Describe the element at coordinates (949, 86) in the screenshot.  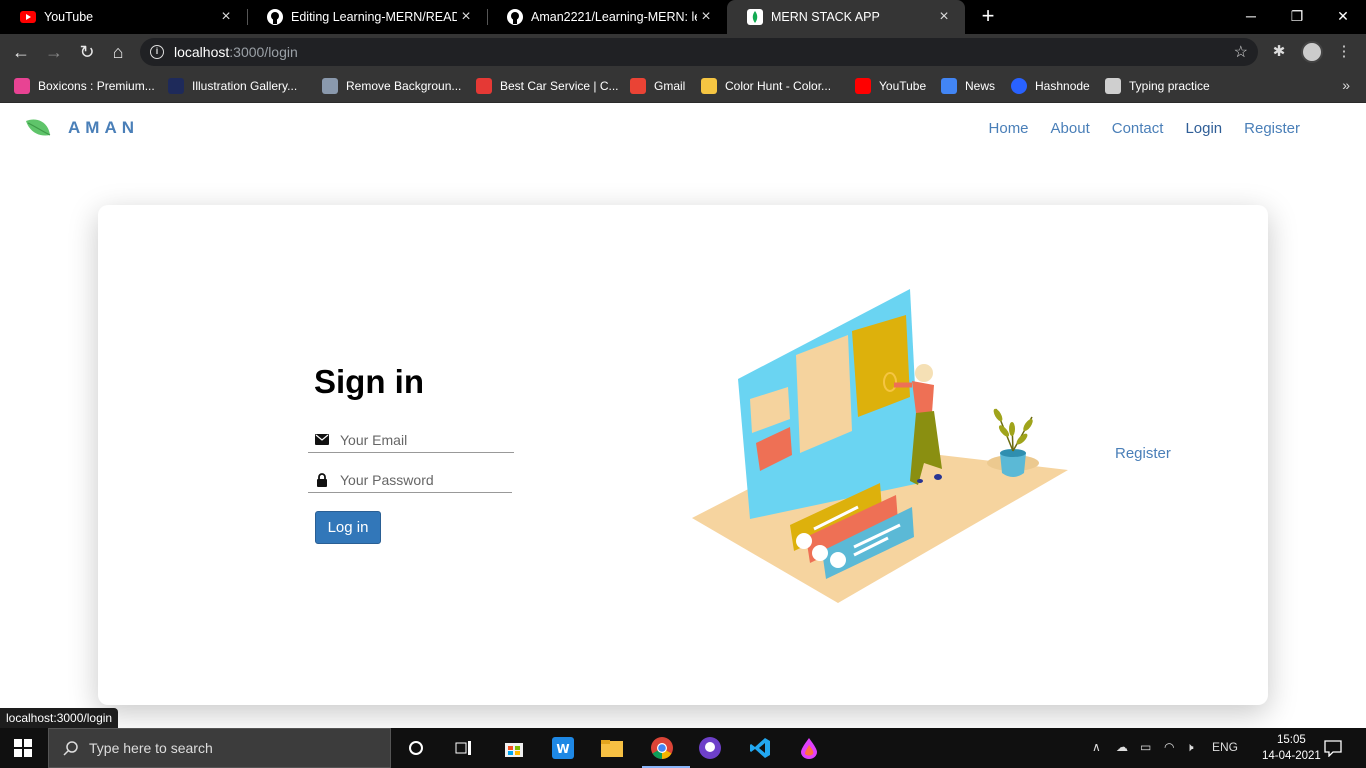
I see `google-news-icon` at that location.